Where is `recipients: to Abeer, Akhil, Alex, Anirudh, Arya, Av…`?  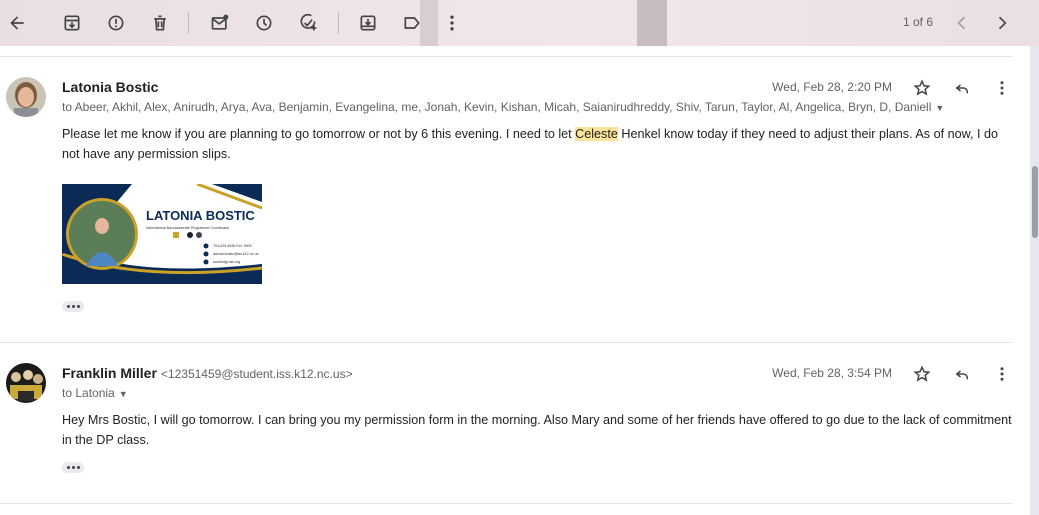 recipients: to Abeer, Akhil, Alex, Anirudh, Arya, Av… is located at coordinates (503, 107).